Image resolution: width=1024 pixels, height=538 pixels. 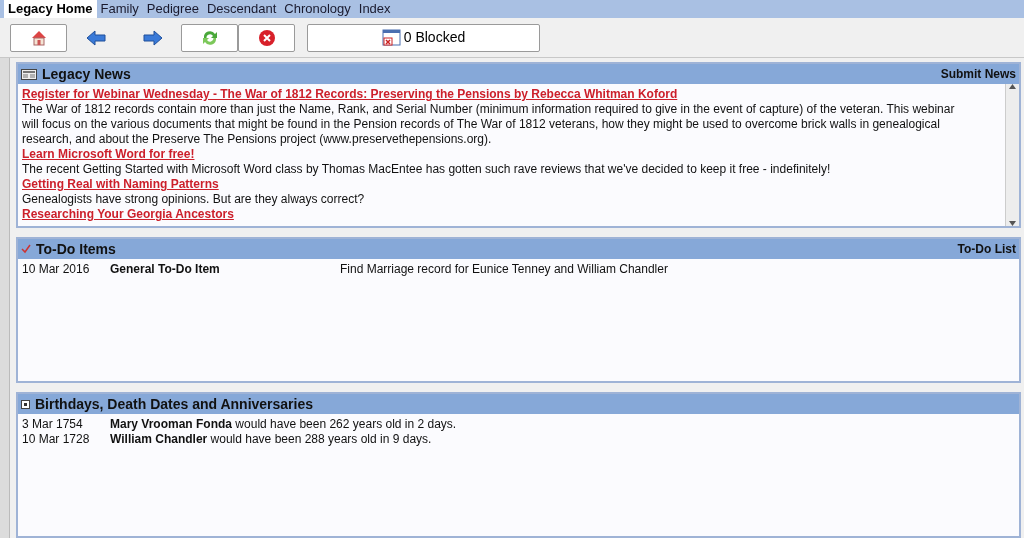 I want to click on scrollbar, so click(x=1012, y=155).